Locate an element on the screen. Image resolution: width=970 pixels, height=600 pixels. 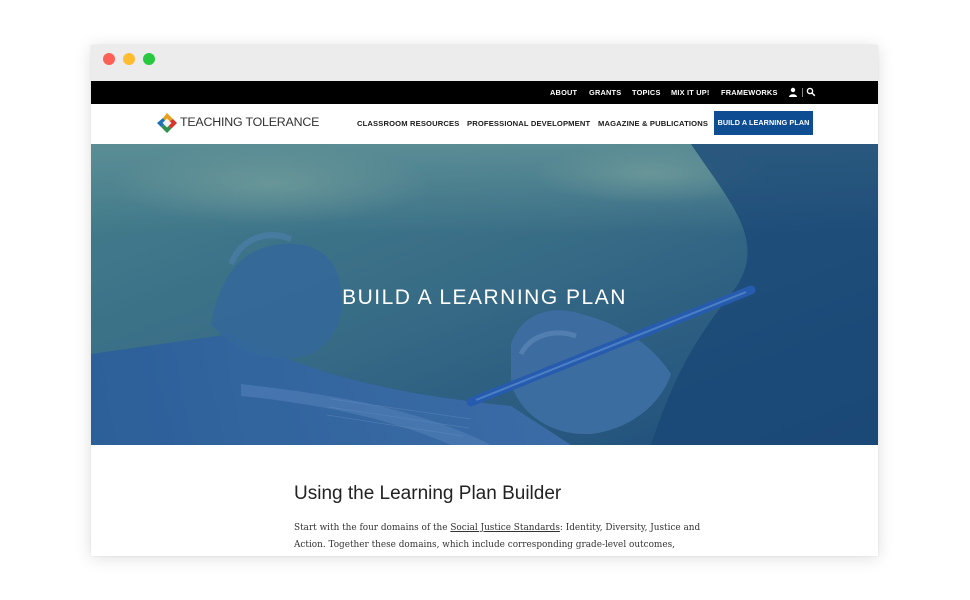
brand-name: TEACHING TOLERANCE is located at coordinates (250, 122).